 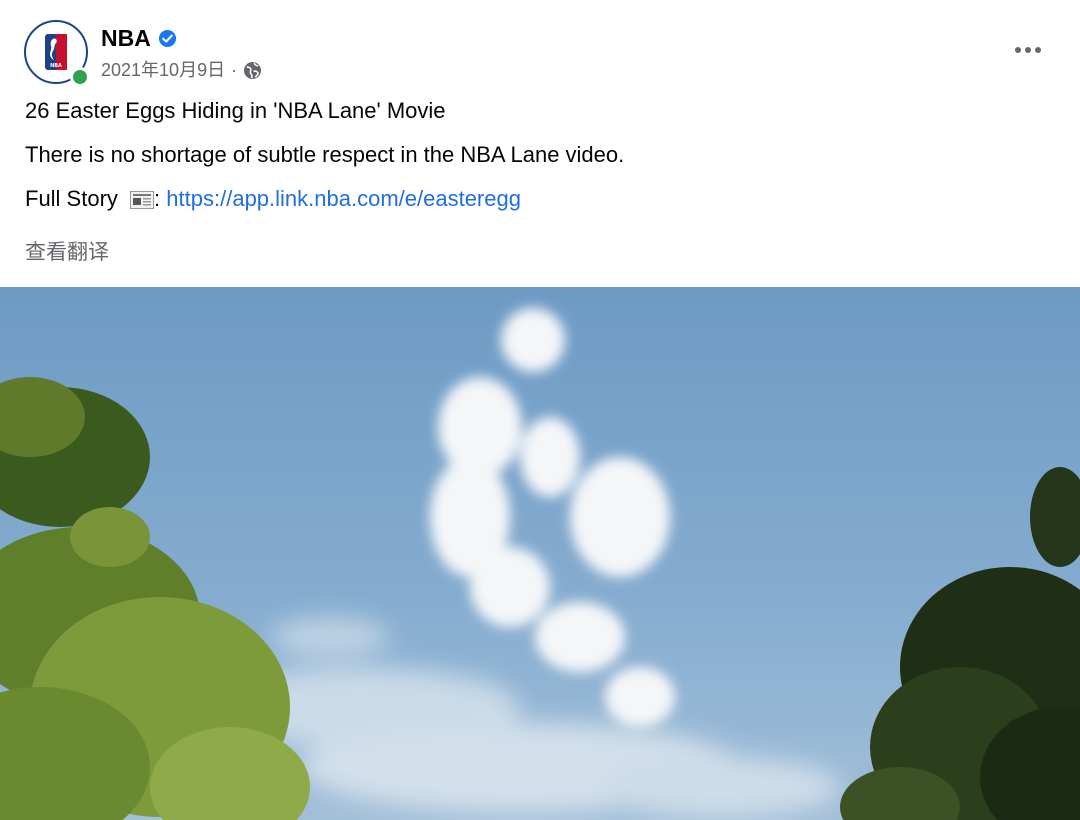 I want to click on nba-logo-icon: NBA, so click(x=56, y=52).